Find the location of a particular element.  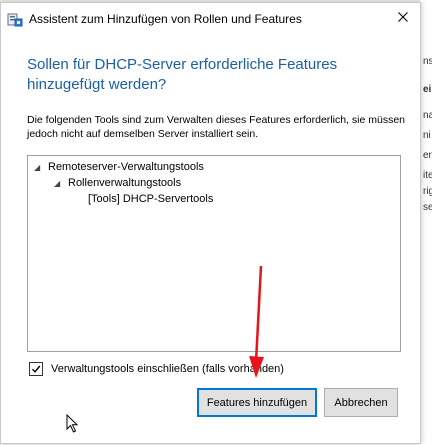

add-features-button: Features hinzufügen is located at coordinates (257, 402).